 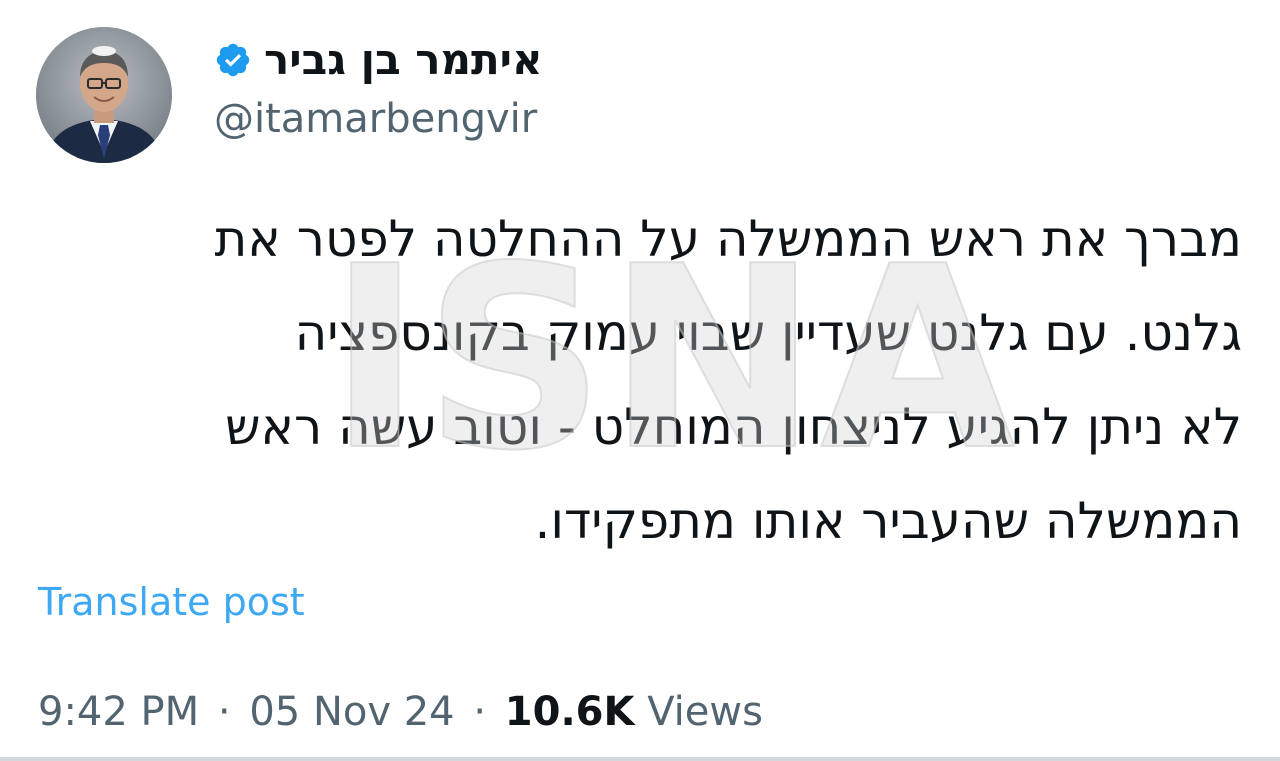 I want to click on post-text-line: גלנט. עם גלנט שעדיין שבוי עמוק בקונספציה, so click(x=768, y=333).